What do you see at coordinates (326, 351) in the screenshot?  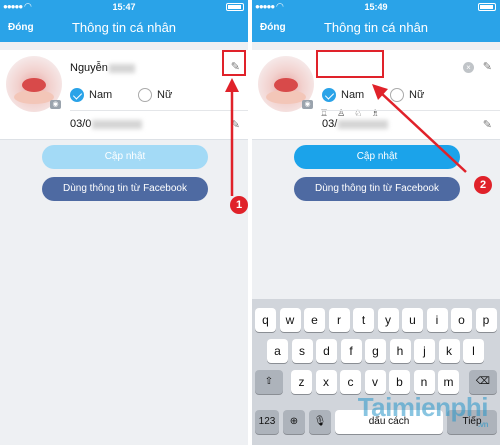 I see `key-d: d` at bounding box center [326, 351].